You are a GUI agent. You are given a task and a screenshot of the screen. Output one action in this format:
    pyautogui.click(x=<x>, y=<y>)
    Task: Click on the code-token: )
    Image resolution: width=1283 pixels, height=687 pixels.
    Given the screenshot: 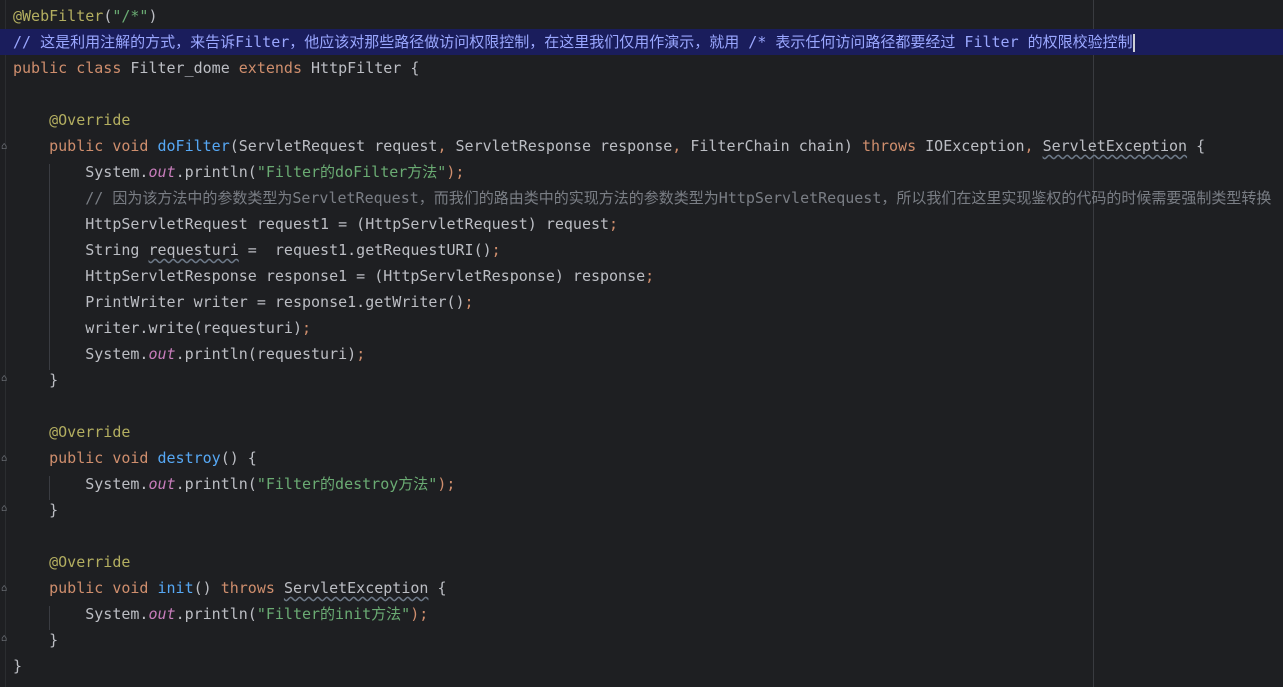 What is the action you would take?
    pyautogui.click(x=153, y=16)
    